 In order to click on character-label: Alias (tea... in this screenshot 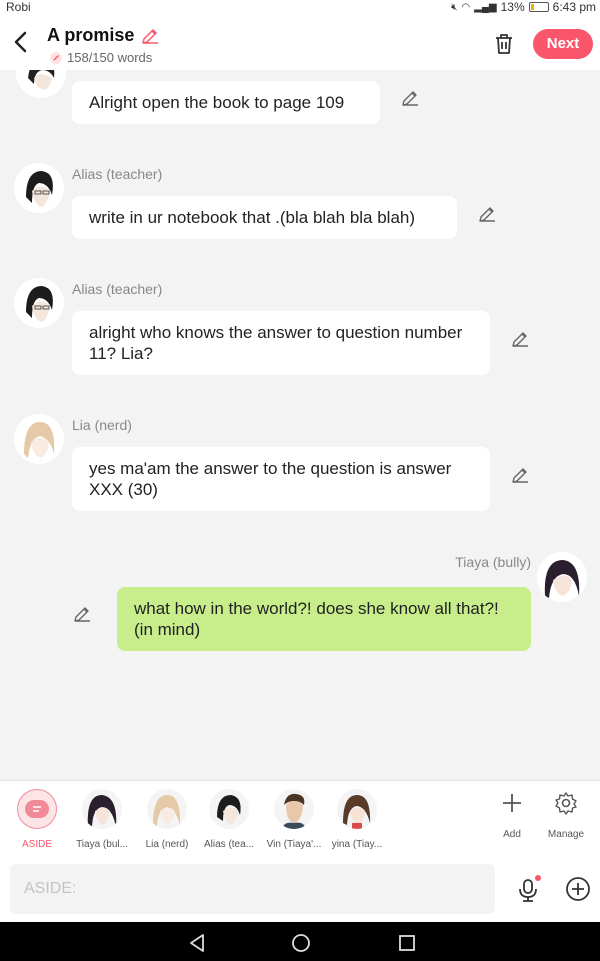, I will do `click(229, 844)`.